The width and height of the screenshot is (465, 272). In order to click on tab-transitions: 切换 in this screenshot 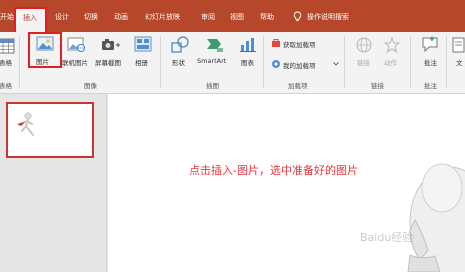, I will do `click(91, 17)`.